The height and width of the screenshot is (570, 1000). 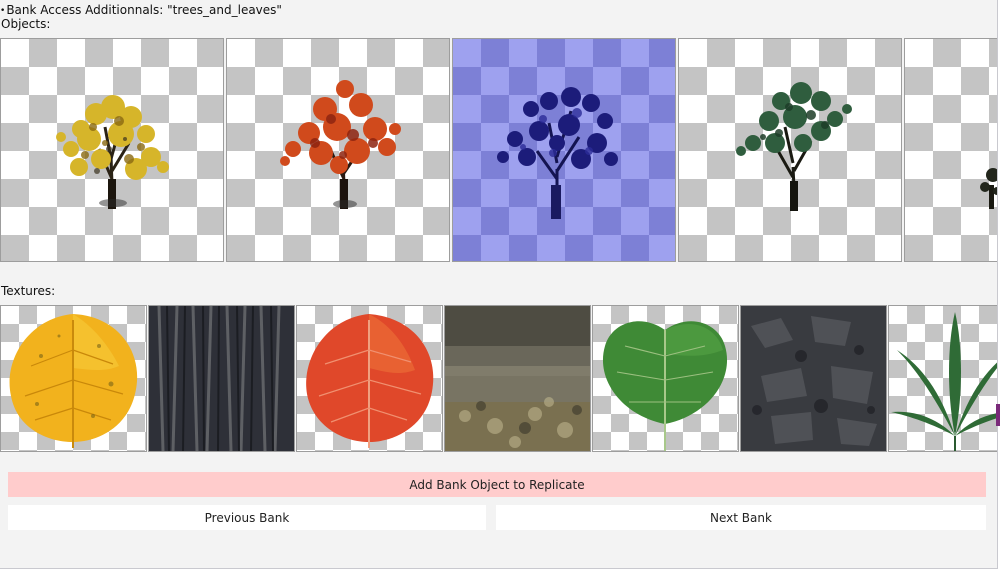 What do you see at coordinates (794, 146) in the screenshot?
I see `green-tree-icon` at bounding box center [794, 146].